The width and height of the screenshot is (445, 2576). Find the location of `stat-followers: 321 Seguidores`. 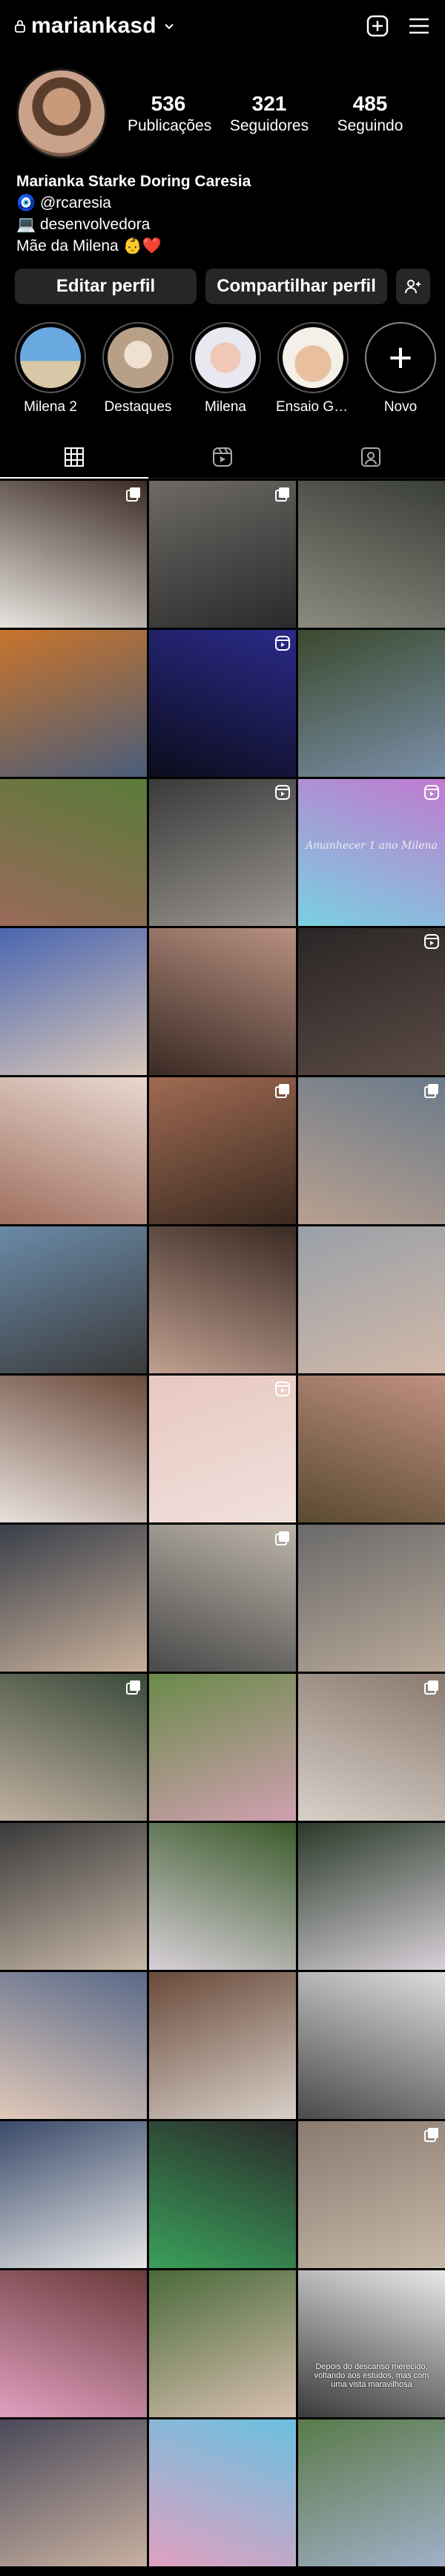

stat-followers: 321 Seguidores is located at coordinates (269, 113).